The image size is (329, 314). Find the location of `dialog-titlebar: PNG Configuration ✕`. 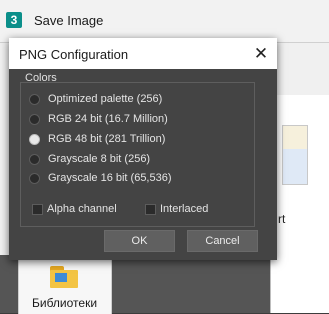

dialog-titlebar: PNG Configuration ✕ is located at coordinates (143, 53).